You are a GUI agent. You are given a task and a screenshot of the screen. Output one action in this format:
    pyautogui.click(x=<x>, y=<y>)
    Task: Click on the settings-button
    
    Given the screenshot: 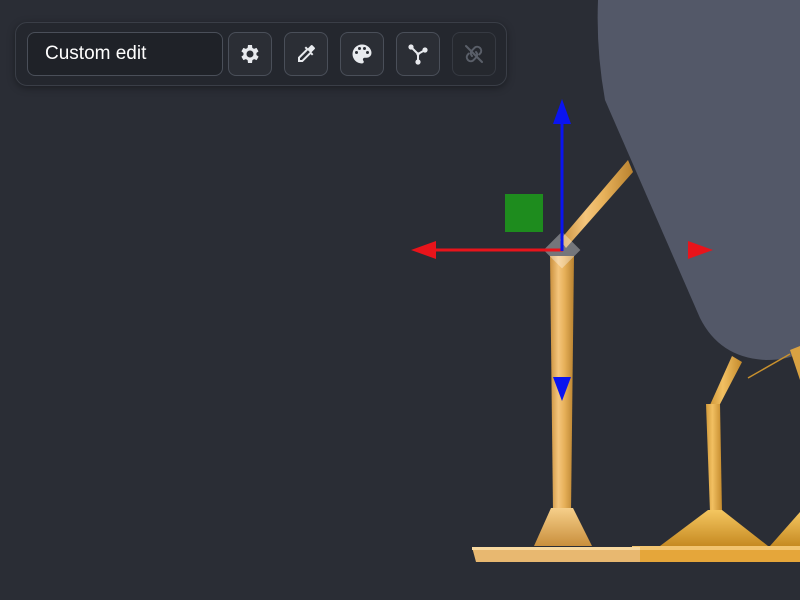 What is the action you would take?
    pyautogui.click(x=250, y=54)
    